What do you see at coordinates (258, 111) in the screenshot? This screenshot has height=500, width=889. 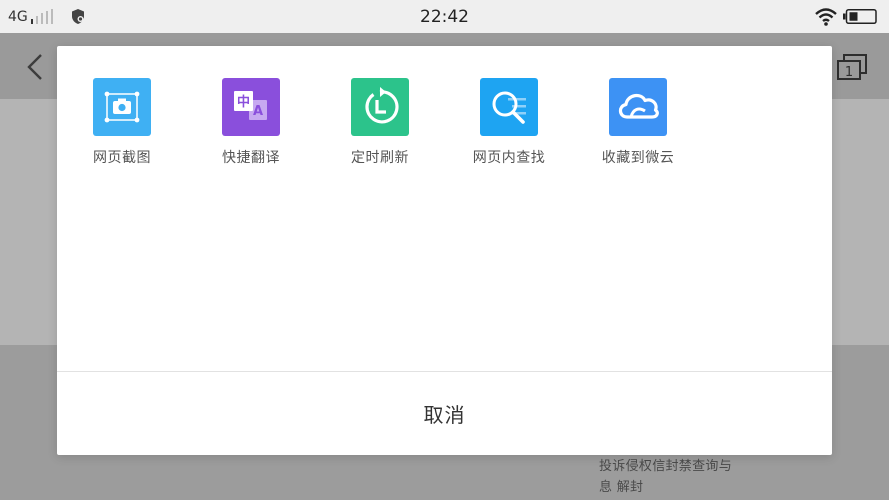 I see `translate-glyph-en: A` at bounding box center [258, 111].